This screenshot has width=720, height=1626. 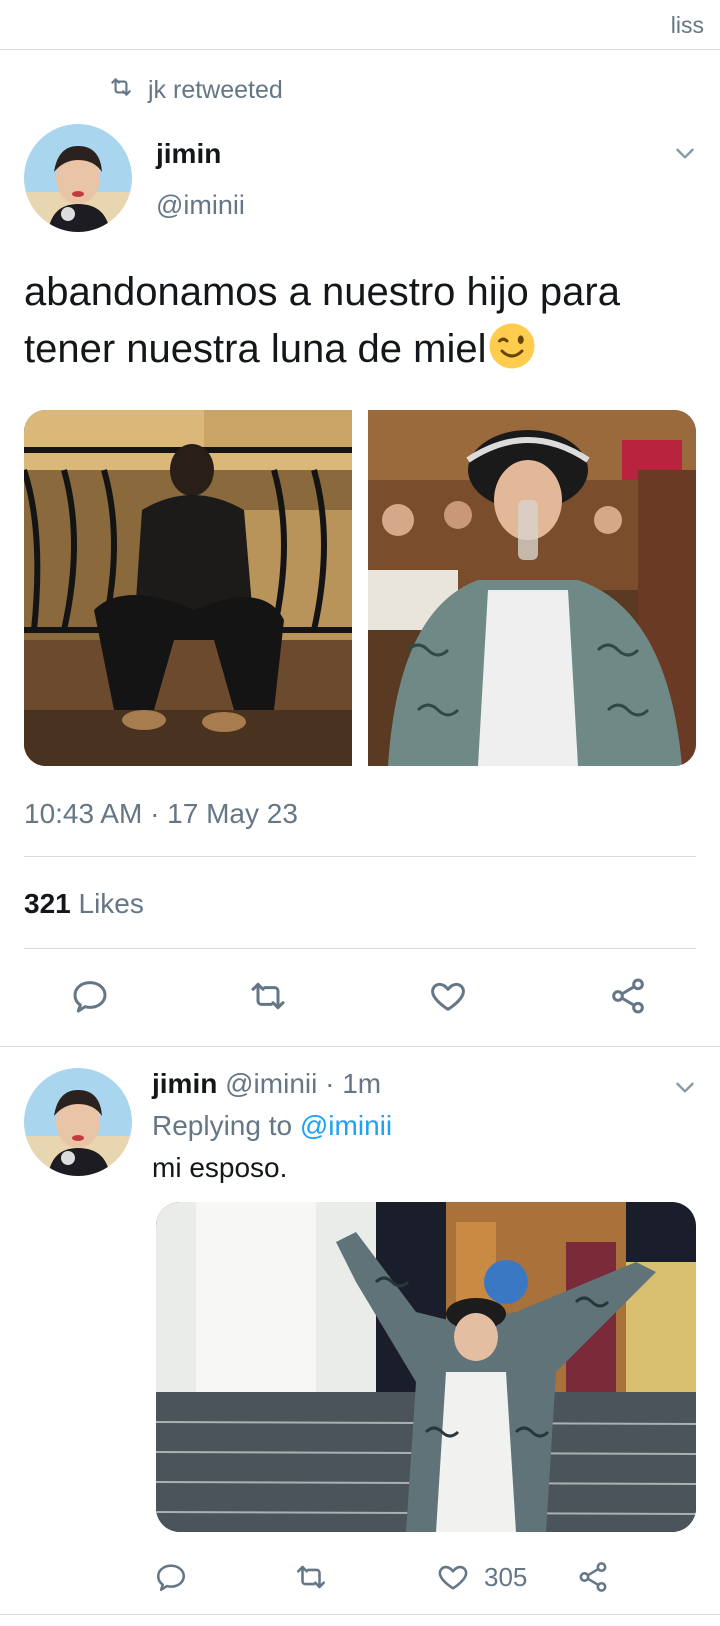 I want to click on replying-to-line: Replying to @iminii, so click(x=272, y=1126).